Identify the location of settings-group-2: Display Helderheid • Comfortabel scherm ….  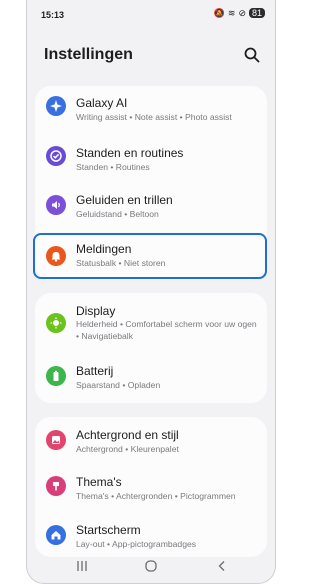
(151, 348).